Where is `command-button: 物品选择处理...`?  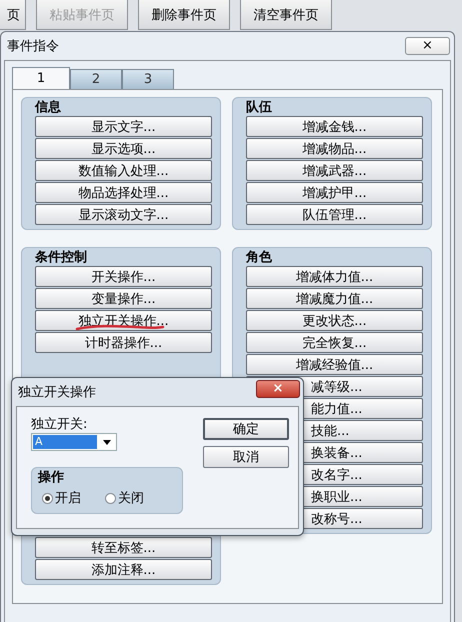 command-button: 物品选择处理... is located at coordinates (123, 192).